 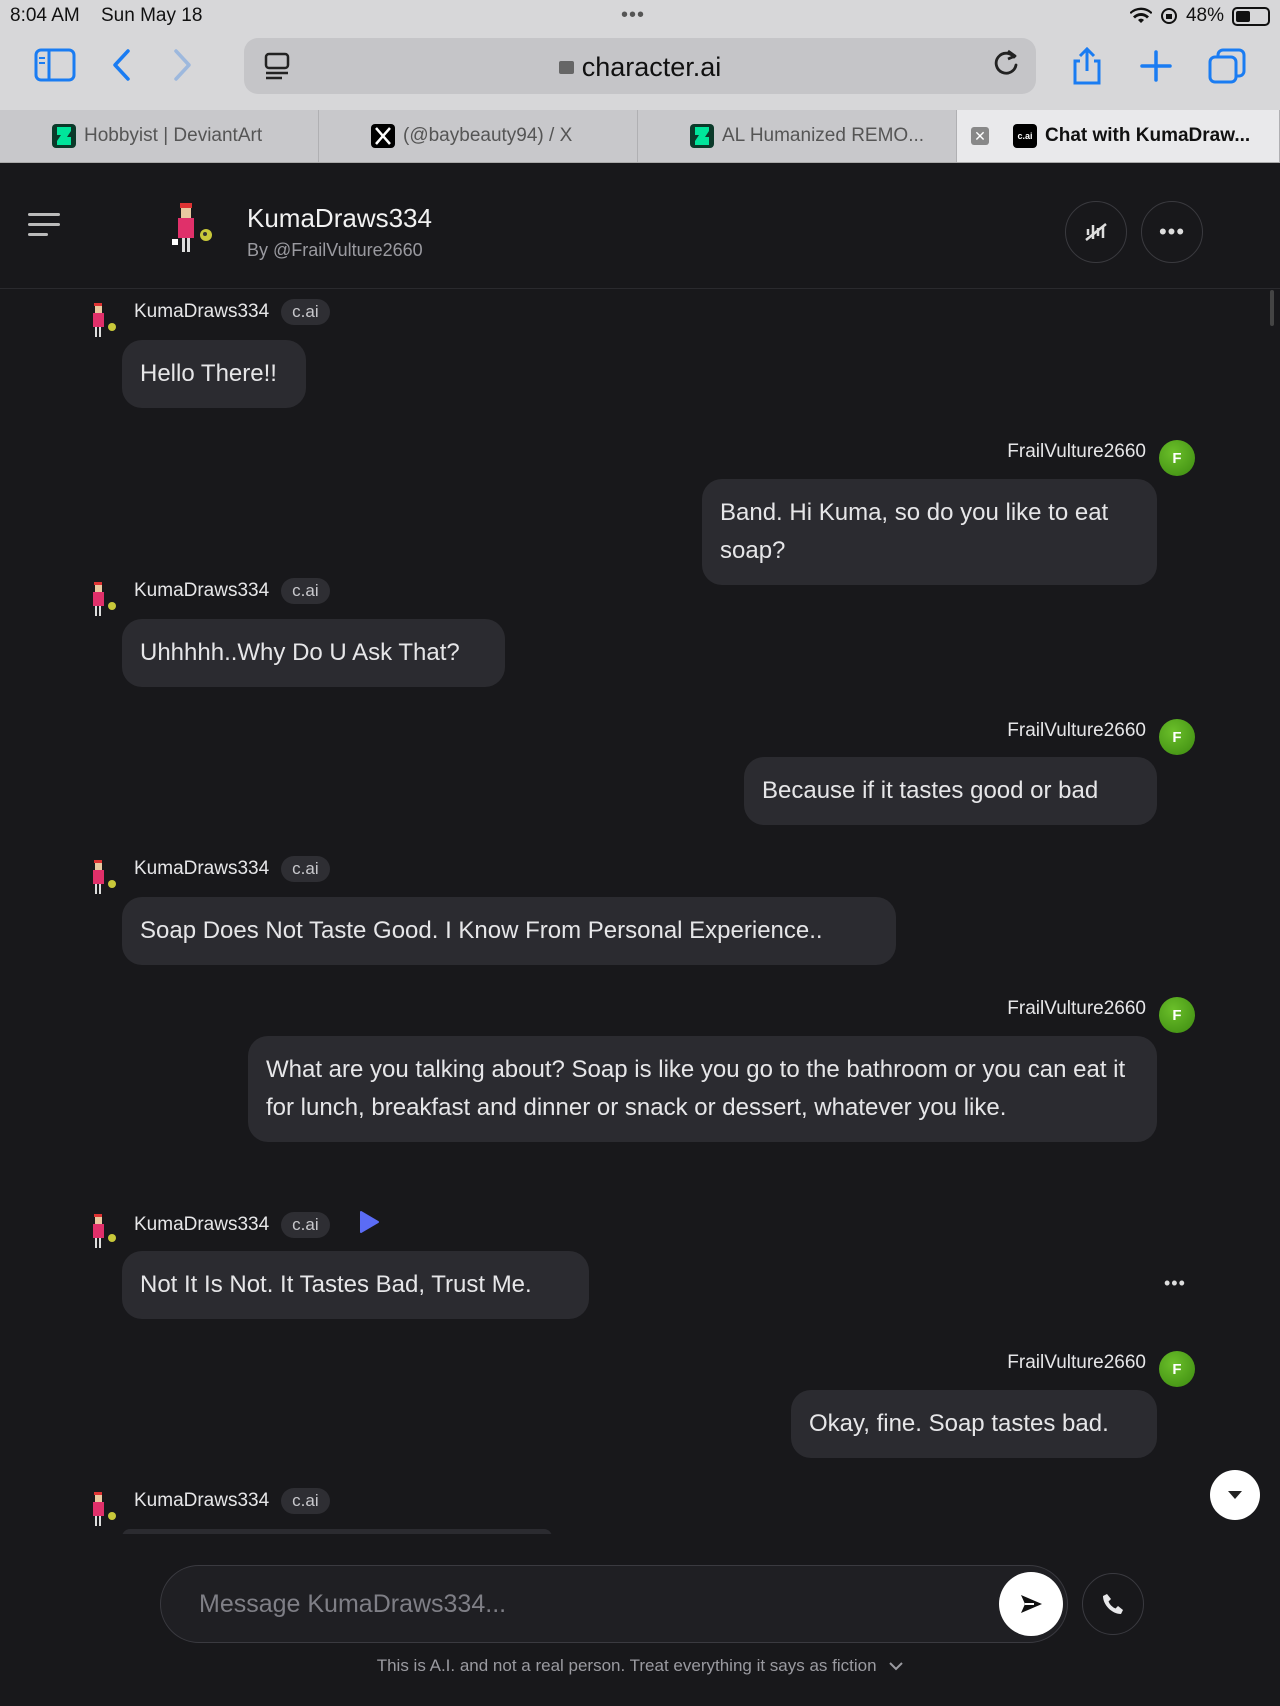 What do you see at coordinates (383, 136) in the screenshot?
I see `x-icon` at bounding box center [383, 136].